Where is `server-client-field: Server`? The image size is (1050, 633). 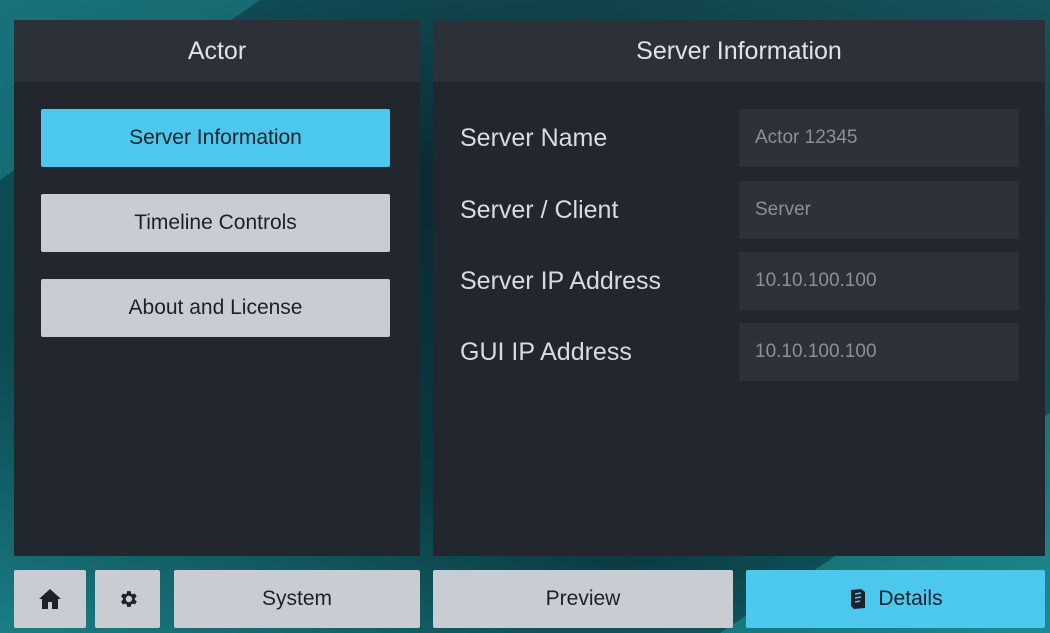 server-client-field: Server is located at coordinates (879, 210).